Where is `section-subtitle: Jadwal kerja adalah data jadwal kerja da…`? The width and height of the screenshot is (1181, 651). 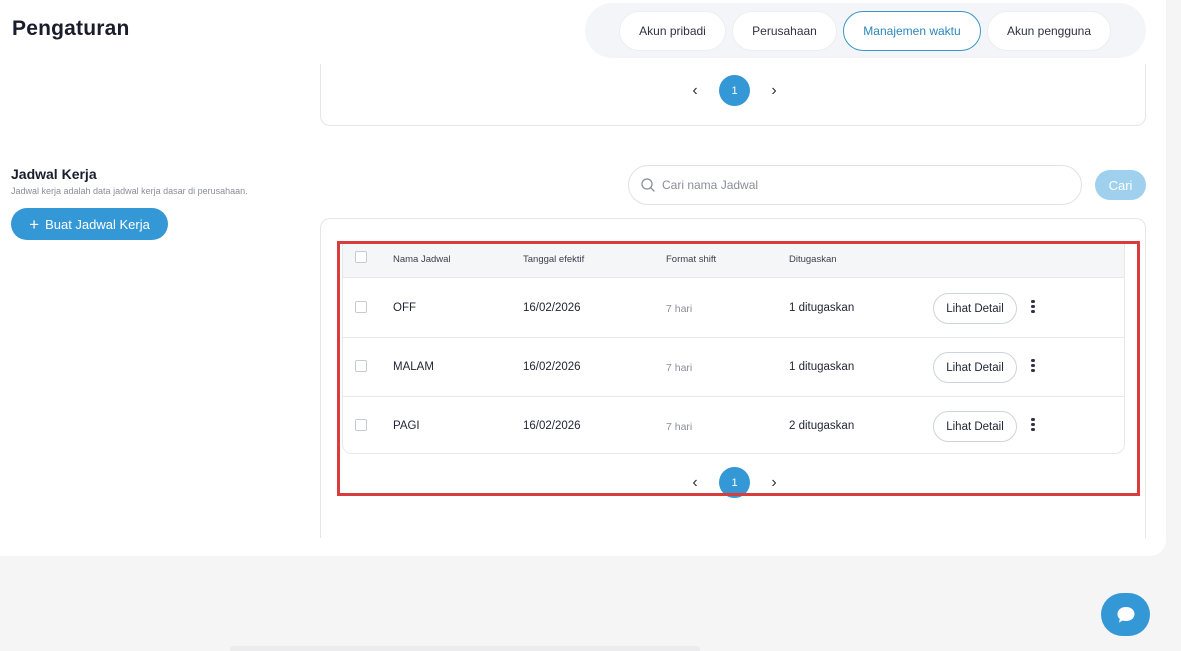 section-subtitle: Jadwal kerja adalah data jadwal kerja da… is located at coordinates (129, 191).